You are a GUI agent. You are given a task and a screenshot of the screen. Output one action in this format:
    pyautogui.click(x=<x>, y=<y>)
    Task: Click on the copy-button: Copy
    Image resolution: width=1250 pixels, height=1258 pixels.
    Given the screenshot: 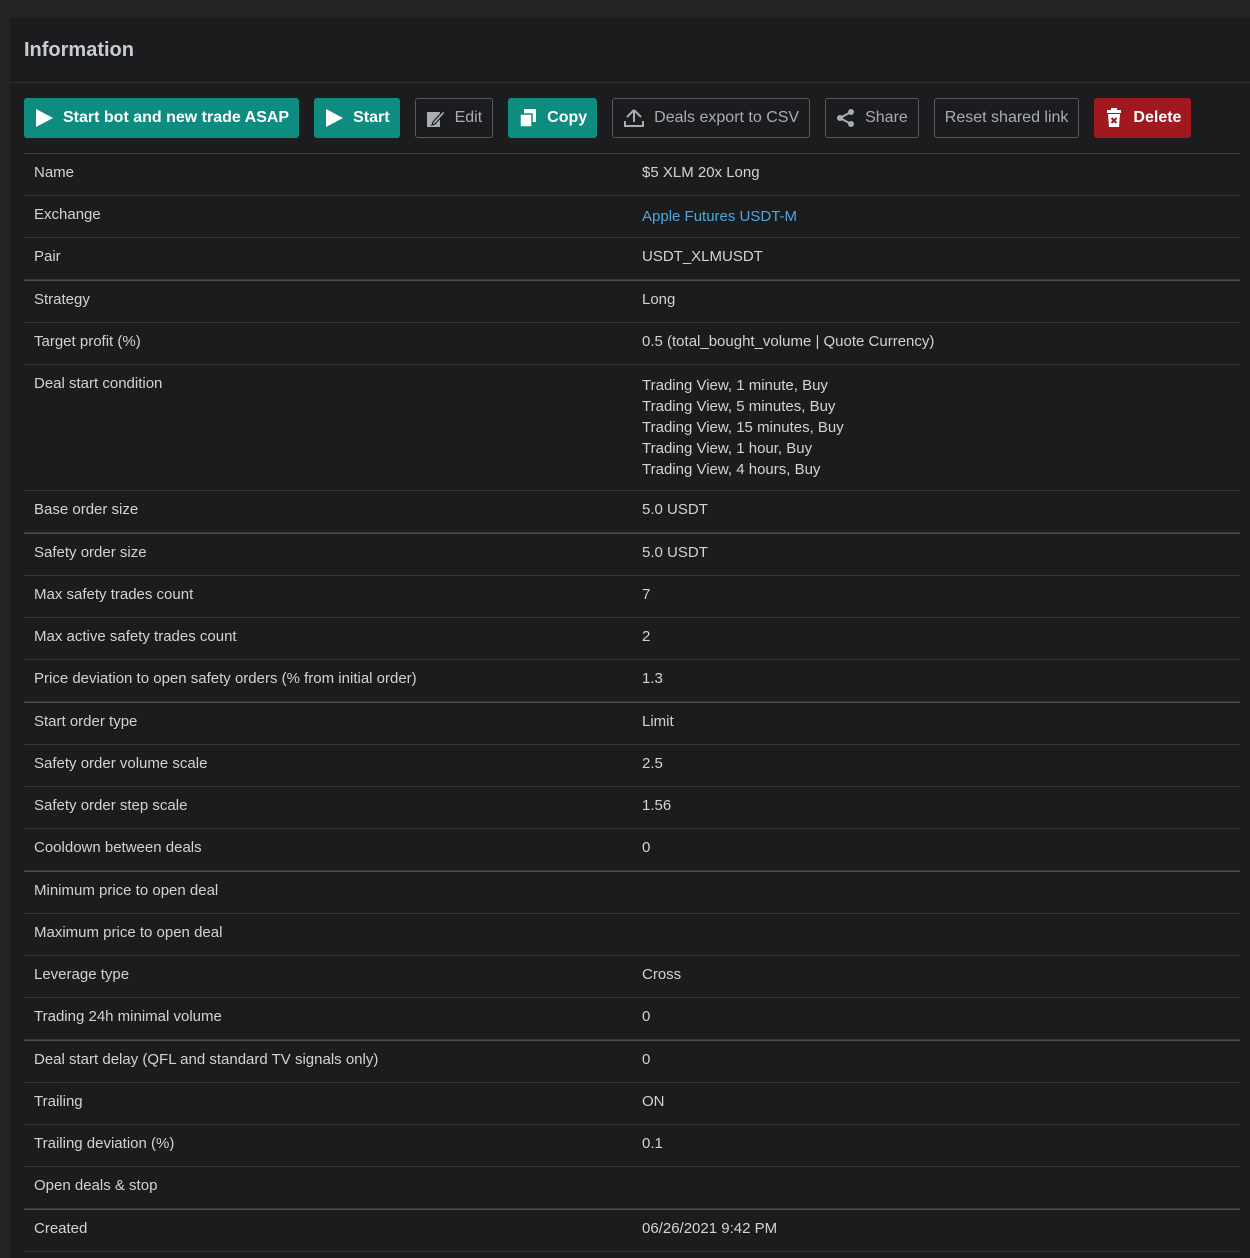 What is the action you would take?
    pyautogui.click(x=553, y=118)
    